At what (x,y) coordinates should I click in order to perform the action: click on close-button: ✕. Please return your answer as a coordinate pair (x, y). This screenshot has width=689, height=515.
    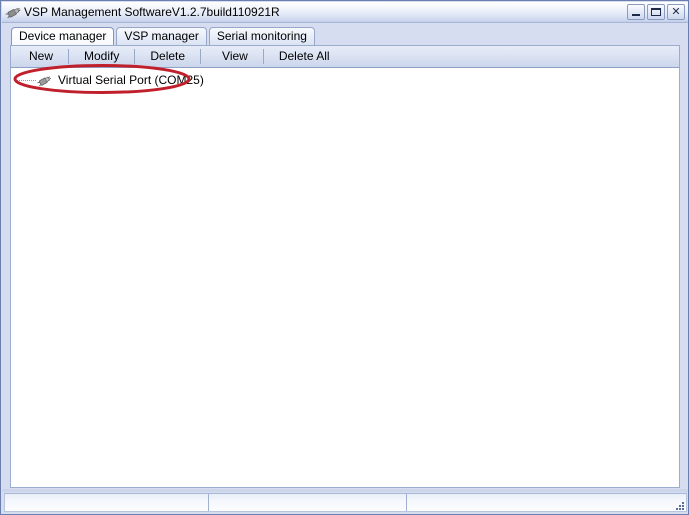
    Looking at the image, I should click on (676, 12).